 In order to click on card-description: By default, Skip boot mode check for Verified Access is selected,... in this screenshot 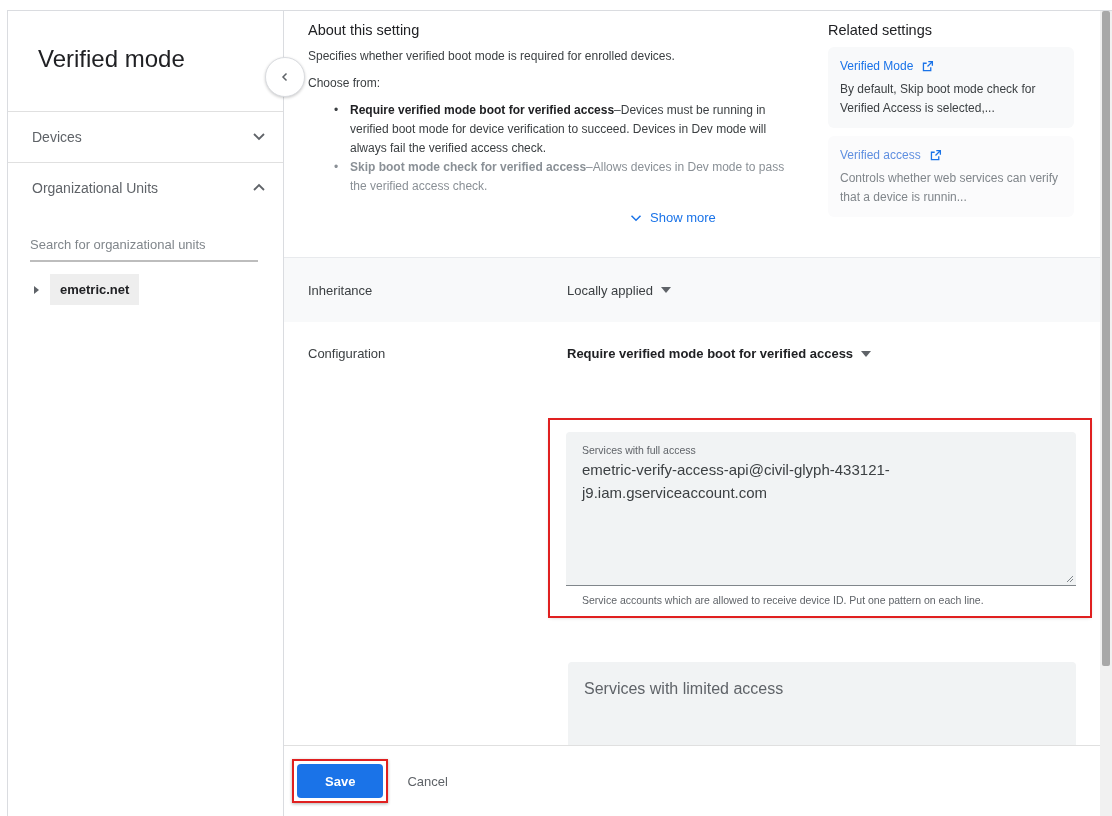, I will do `click(938, 99)`.